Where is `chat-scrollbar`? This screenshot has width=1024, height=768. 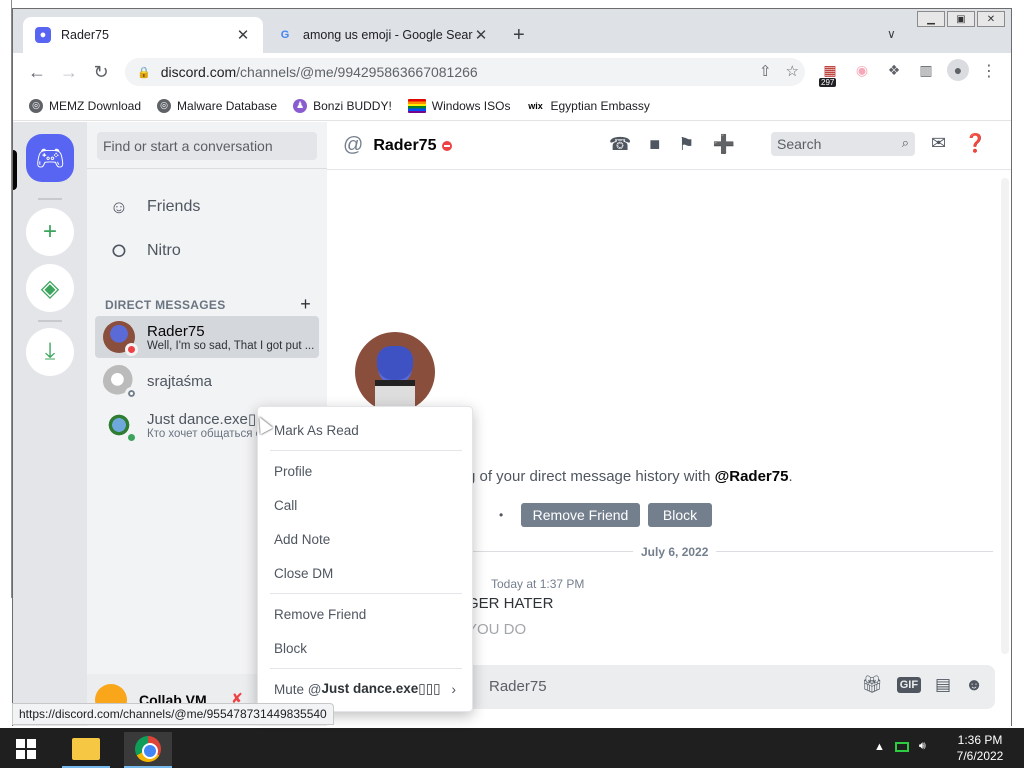
chat-scrollbar is located at coordinates (1005, 416).